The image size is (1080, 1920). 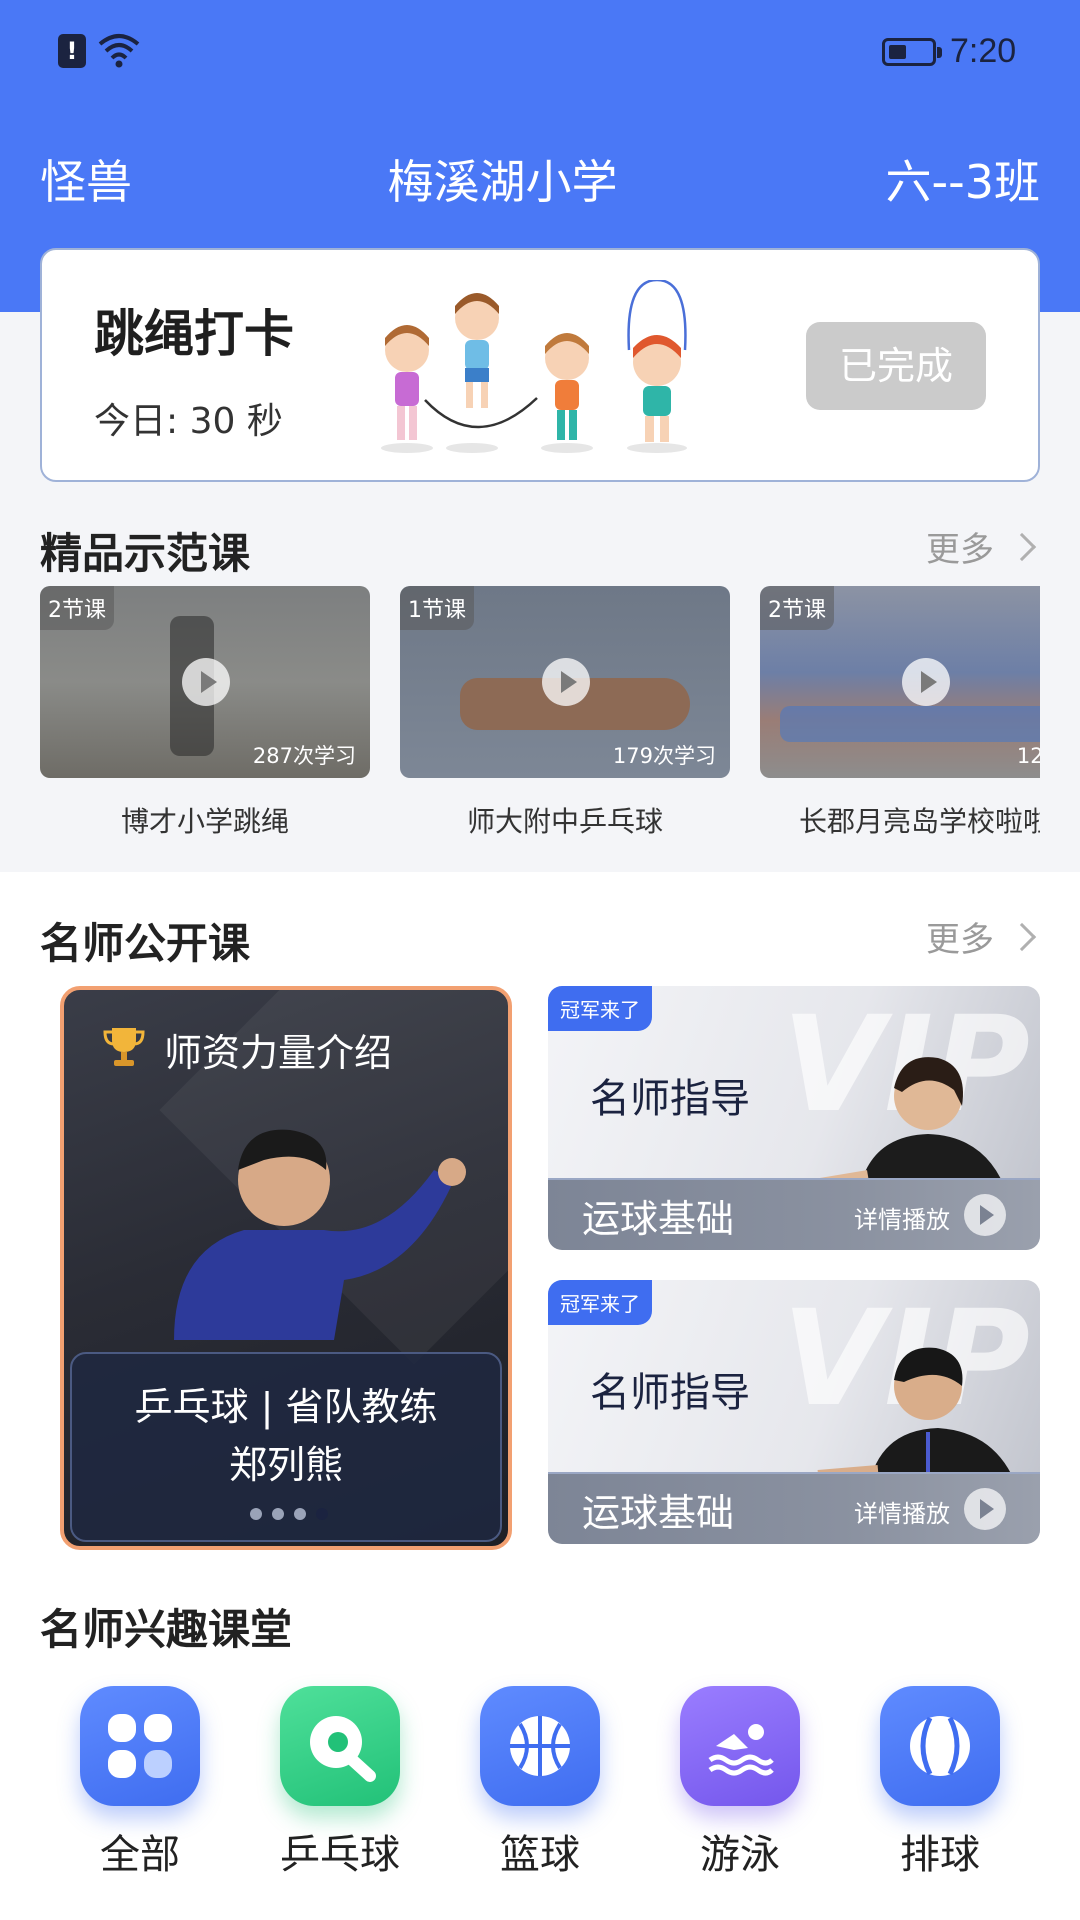 I want to click on featured-teacher-card: 师资力量介绍 乒乓球 | 省队教练 郑列熊, so click(x=286, y=1268).